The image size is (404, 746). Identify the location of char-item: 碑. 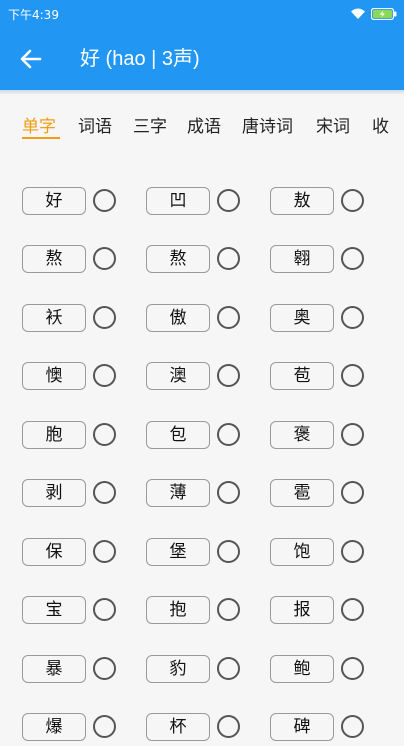
(320, 729).